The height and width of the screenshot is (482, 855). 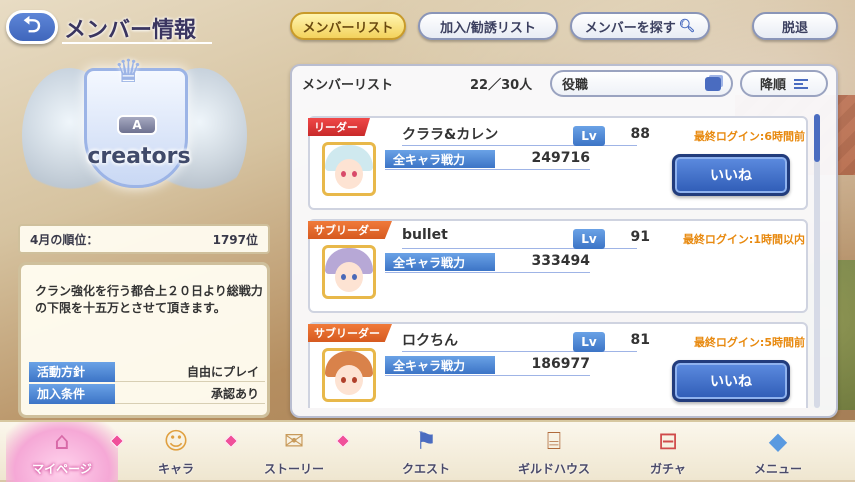 I want to click on member-name: bullet, so click(x=425, y=235).